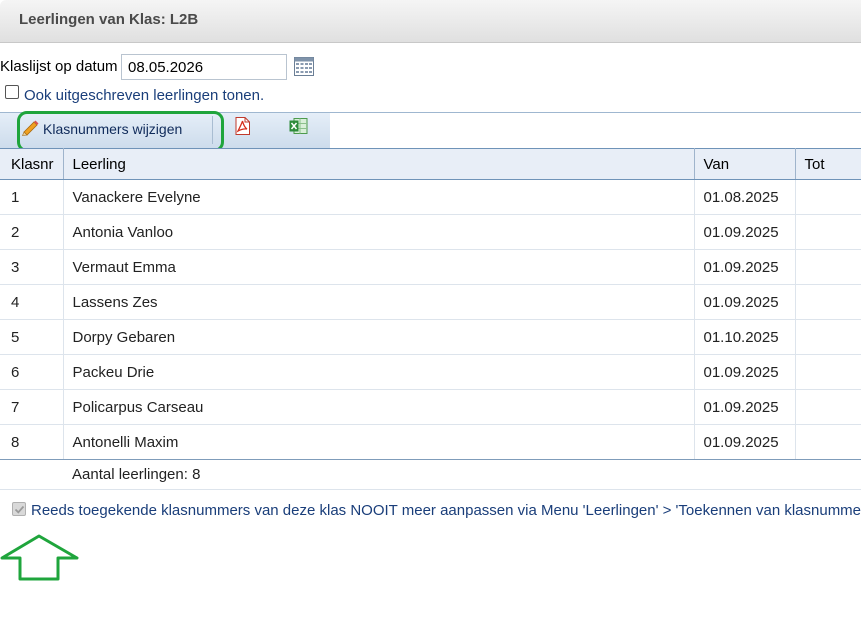 Image resolution: width=861 pixels, height=621 pixels. What do you see at coordinates (32, 164) in the screenshot?
I see `column-header-klasnr: Klasnr` at bounding box center [32, 164].